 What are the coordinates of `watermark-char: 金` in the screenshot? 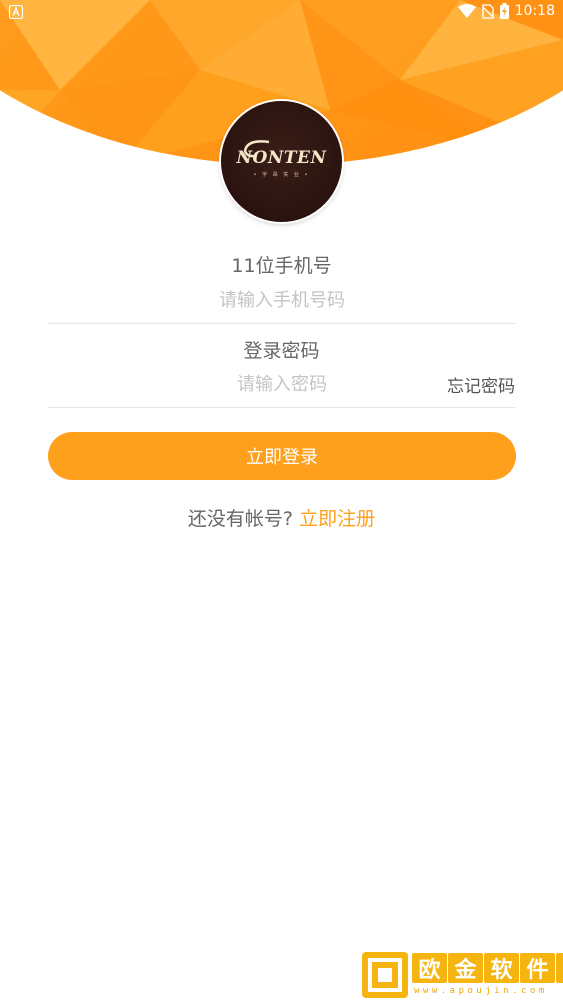 It's located at (465, 968).